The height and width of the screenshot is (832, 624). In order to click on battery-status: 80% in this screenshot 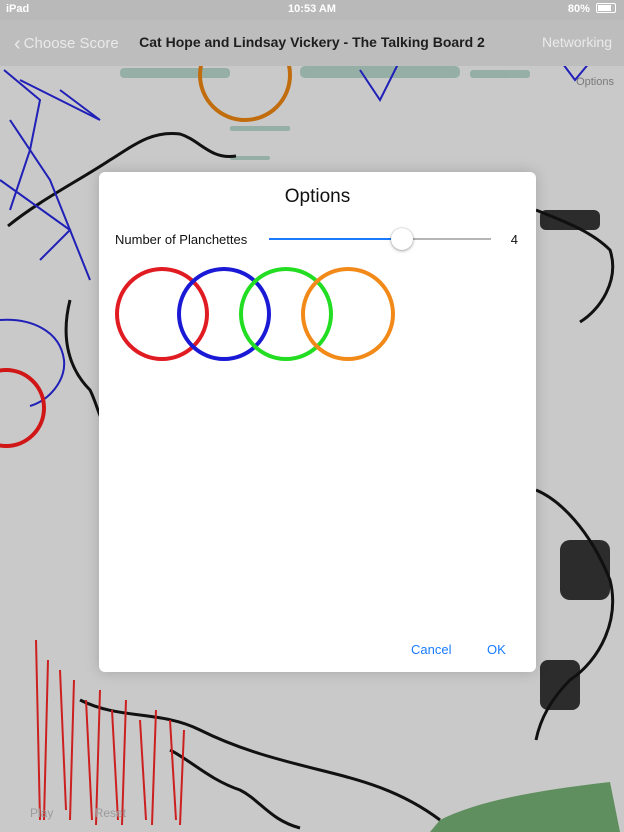, I will do `click(592, 9)`.